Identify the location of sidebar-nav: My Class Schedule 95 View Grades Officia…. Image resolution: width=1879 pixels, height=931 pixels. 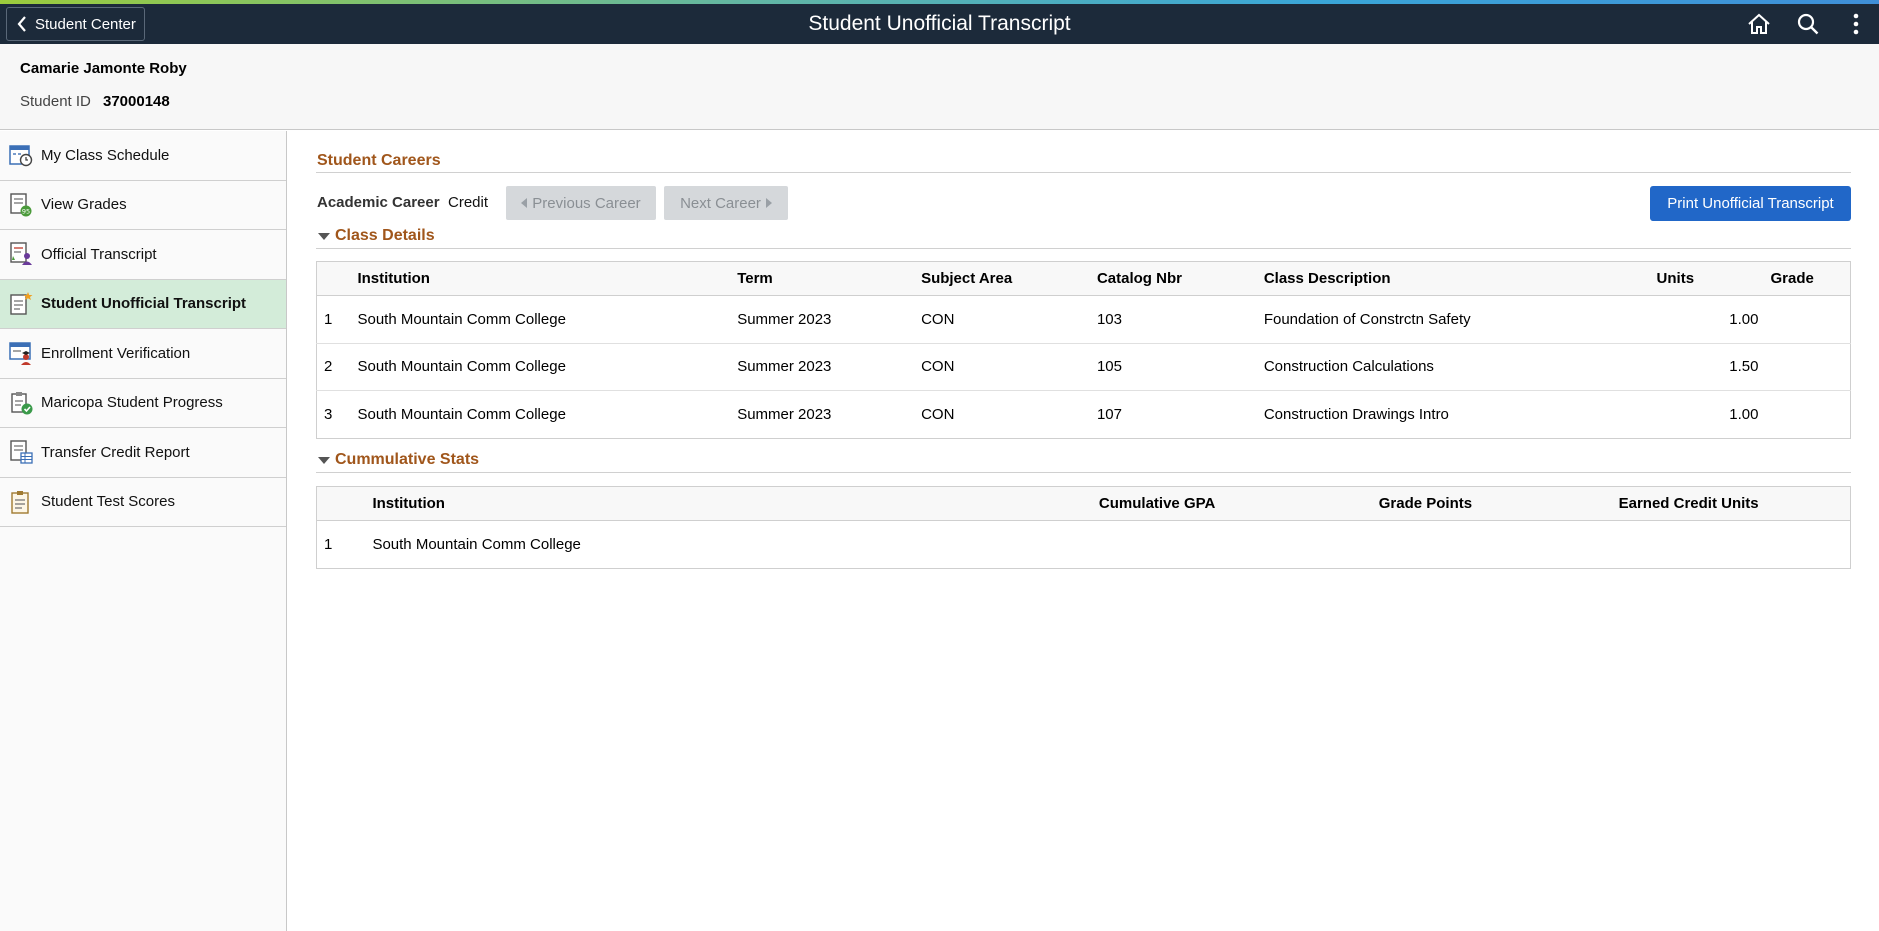
(143, 531).